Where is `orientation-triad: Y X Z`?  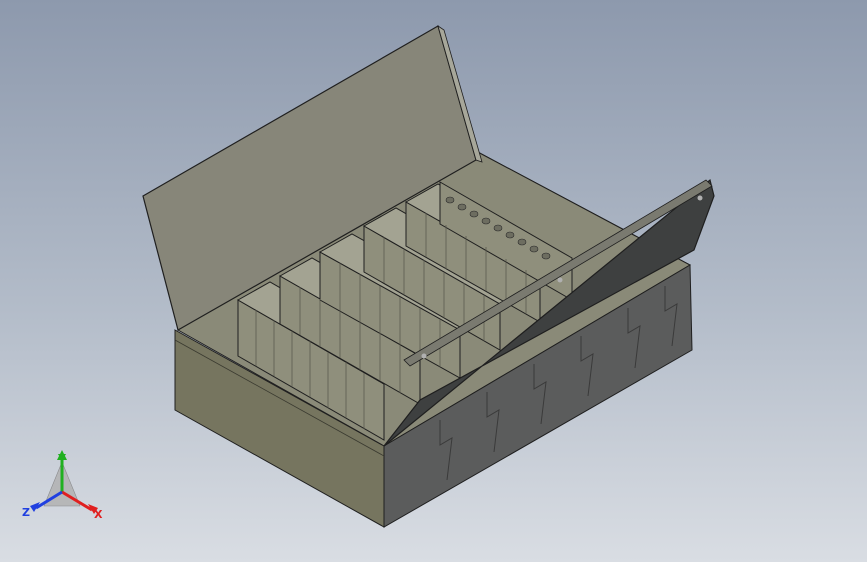 orientation-triad: Y X Z is located at coordinates (67, 489).